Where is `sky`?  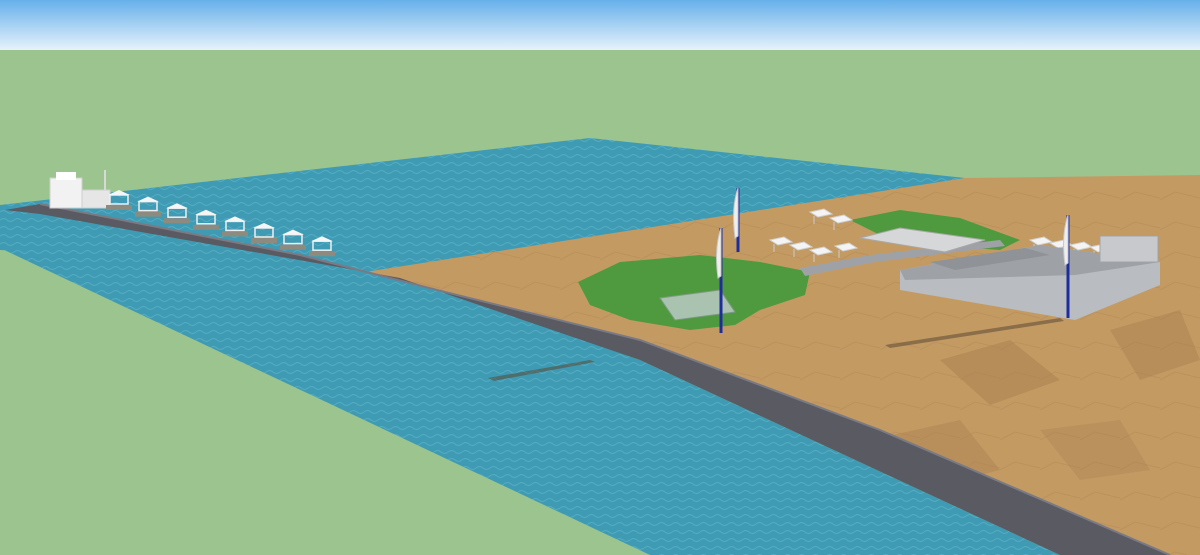
sky is located at coordinates (600, 25).